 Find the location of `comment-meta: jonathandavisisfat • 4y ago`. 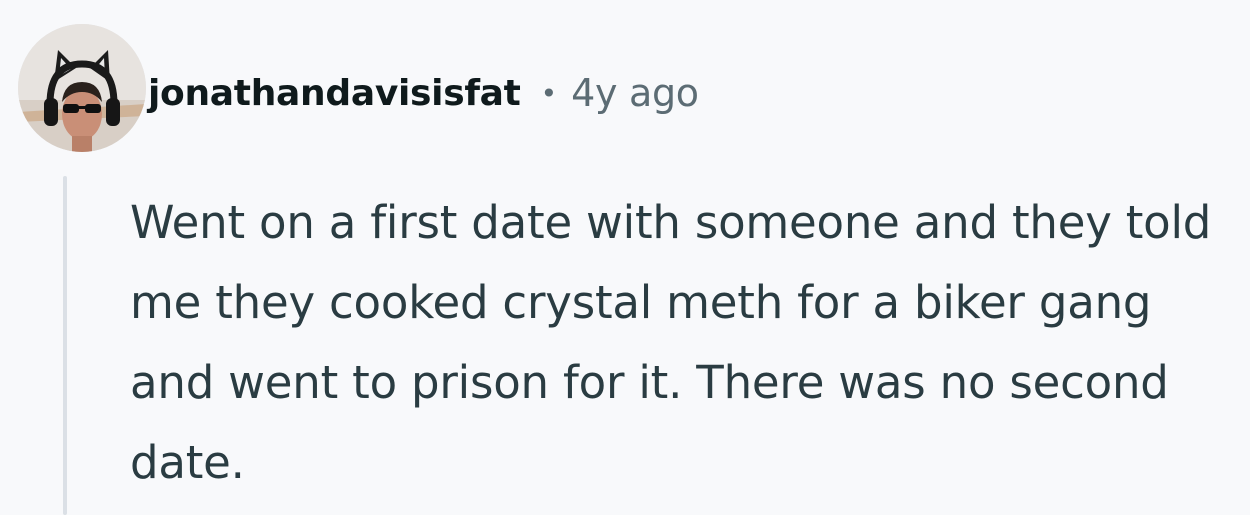

comment-meta: jonathandavisisfat • 4y ago is located at coordinates (423, 93).